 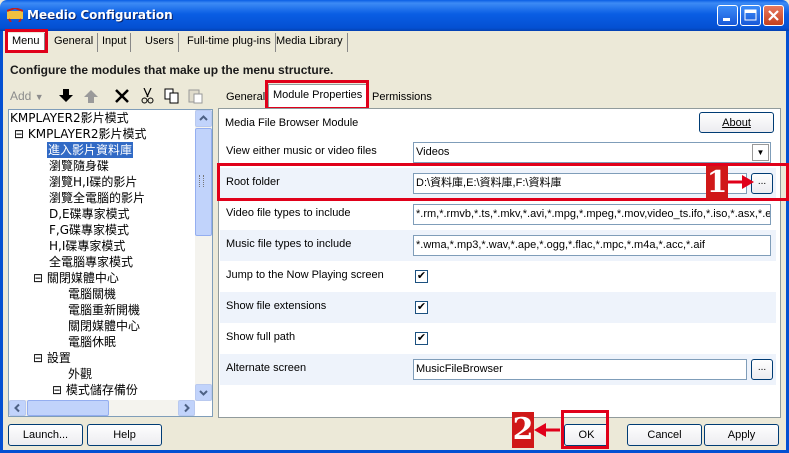 What do you see at coordinates (80, 134) in the screenshot?
I see `tree-item: ⊟ KMPLAYER2影片模式` at bounding box center [80, 134].